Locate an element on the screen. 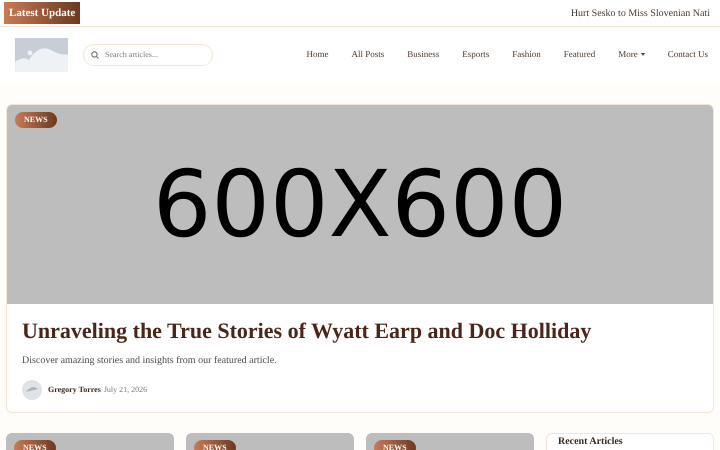 This screenshot has width=720, height=450. placeholder-label: 600X600 is located at coordinates (360, 204).